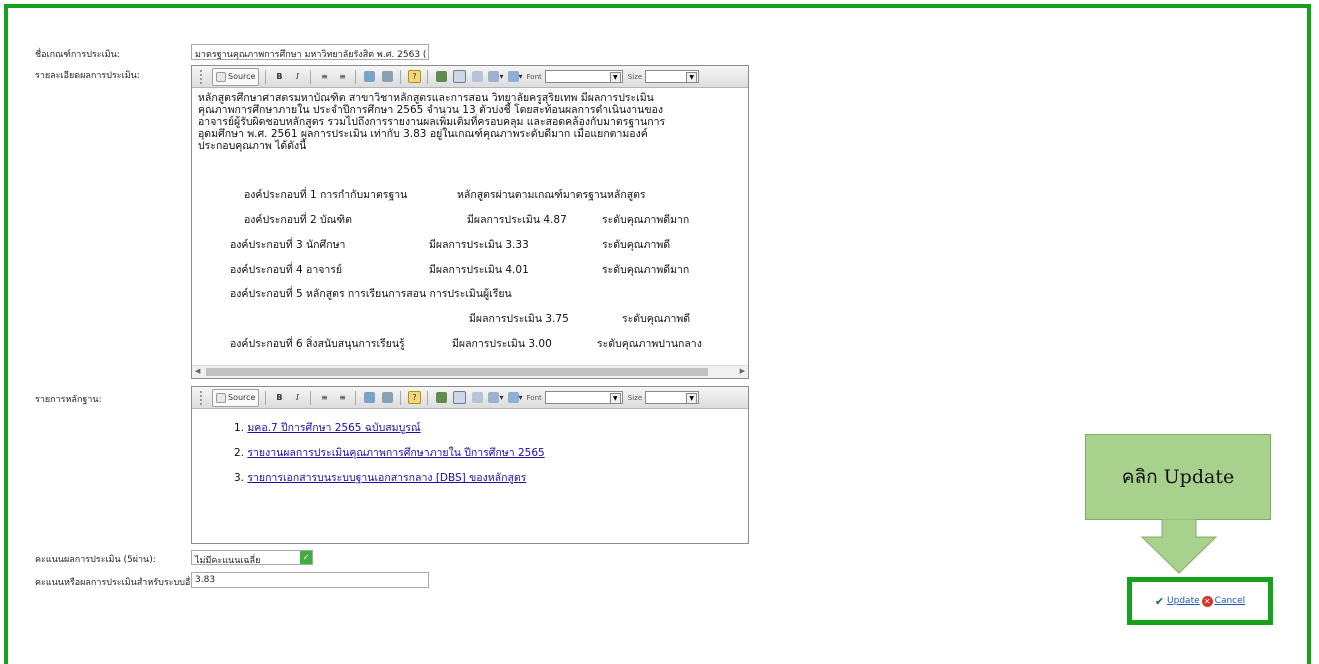 The height and width of the screenshot is (664, 1319). What do you see at coordinates (197, 371) in the screenshot?
I see `scroll-left-icon: ◀` at bounding box center [197, 371].